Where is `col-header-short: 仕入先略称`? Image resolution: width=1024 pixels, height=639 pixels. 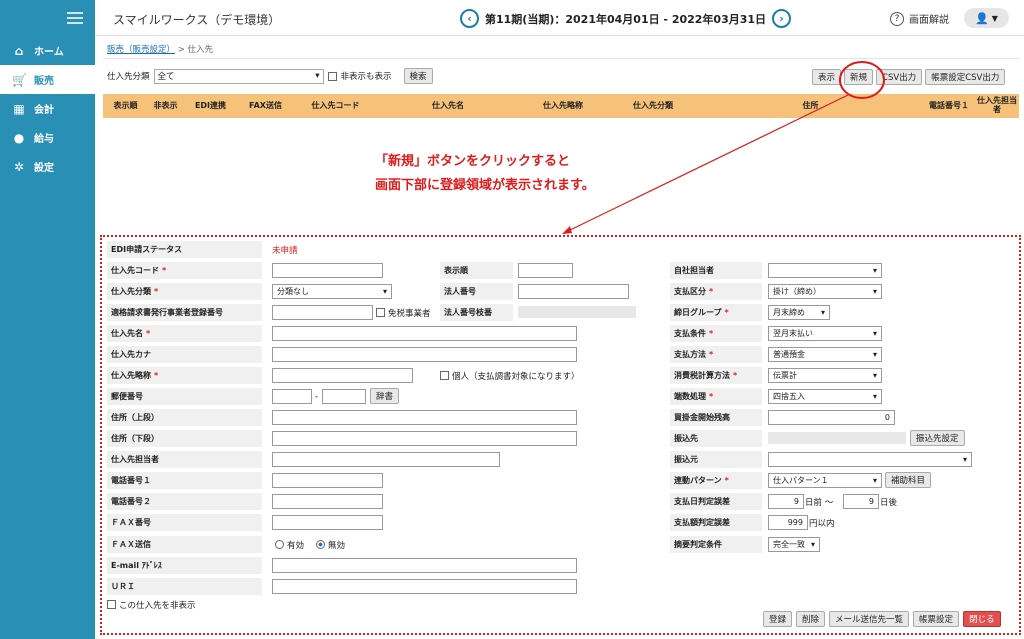 col-header-short: 仕入先略称 is located at coordinates (563, 106).